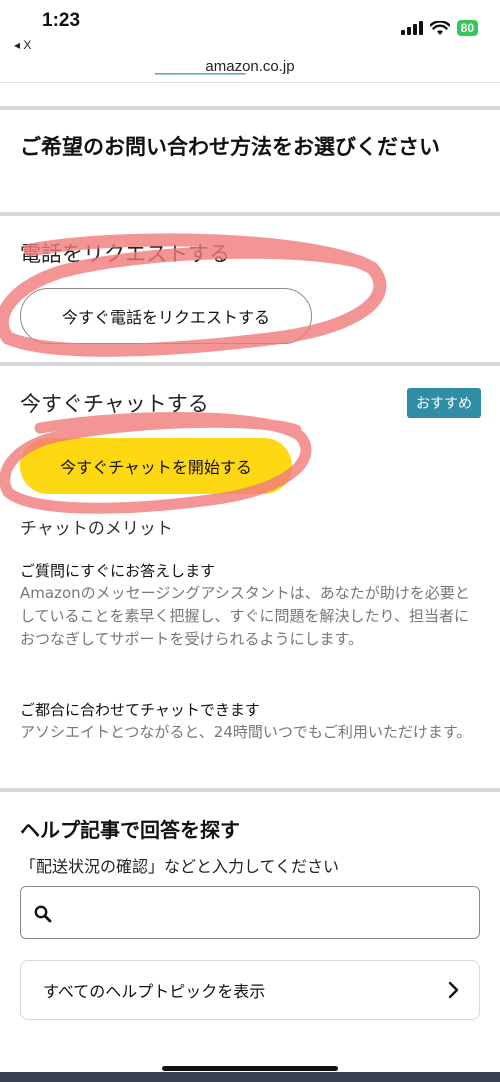 The width and height of the screenshot is (500, 1082). I want to click on search-icon, so click(43, 914).